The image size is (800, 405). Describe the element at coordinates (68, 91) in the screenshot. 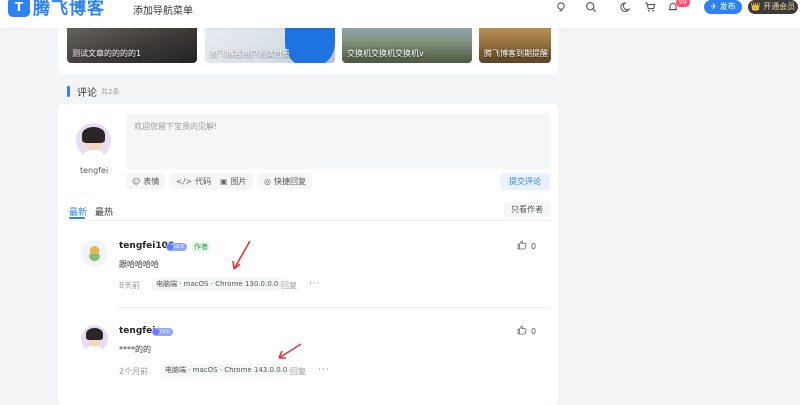

I see `title-accent-bar` at that location.